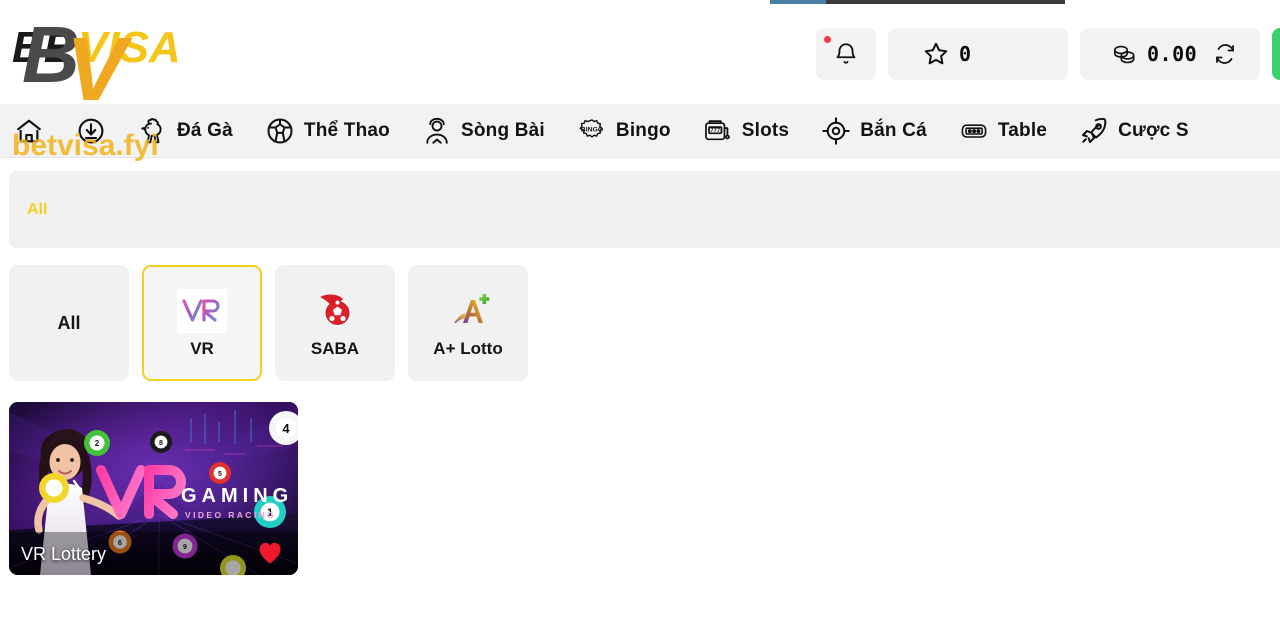 The width and height of the screenshot is (1280, 640). I want to click on header-actions: 0 0.00, so click(1048, 54).